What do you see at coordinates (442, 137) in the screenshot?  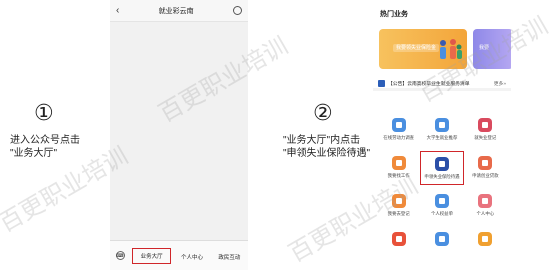 I see `service-label: 大学生就业推荐` at bounding box center [442, 137].